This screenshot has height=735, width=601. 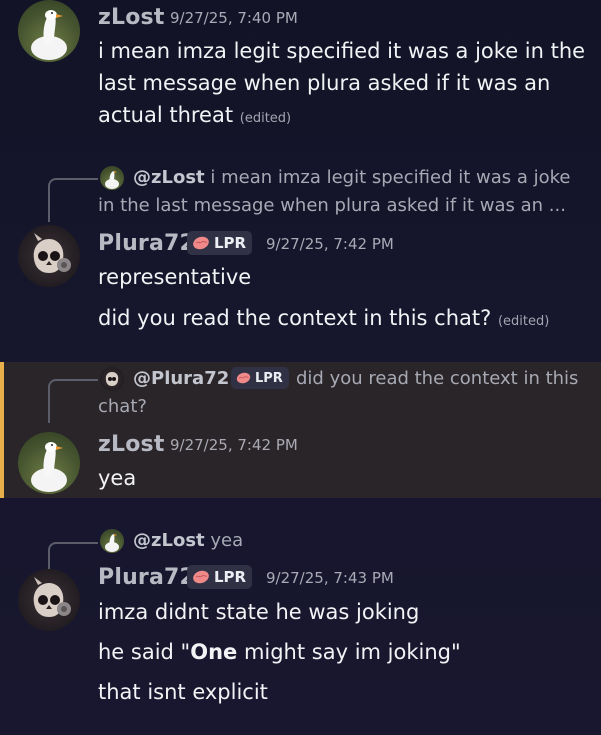 I want to click on reply-text: yea, so click(x=227, y=540).